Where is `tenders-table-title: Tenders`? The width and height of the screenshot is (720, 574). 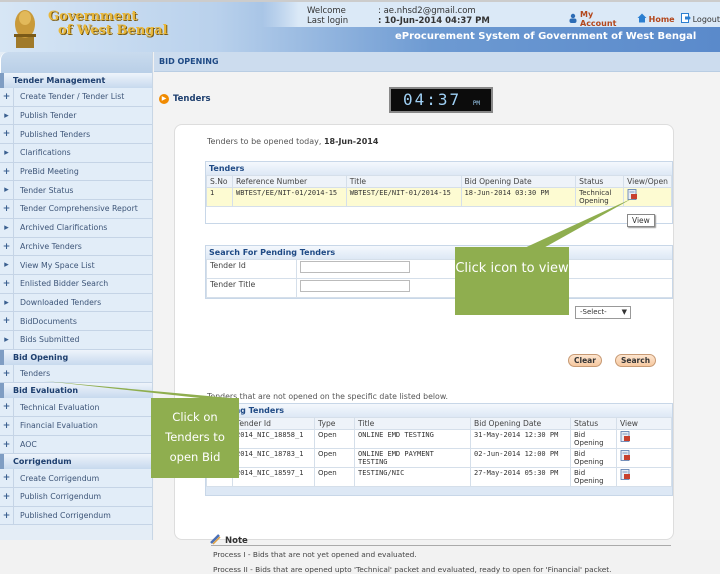 tenders-table-title: Tenders is located at coordinates (439, 168).